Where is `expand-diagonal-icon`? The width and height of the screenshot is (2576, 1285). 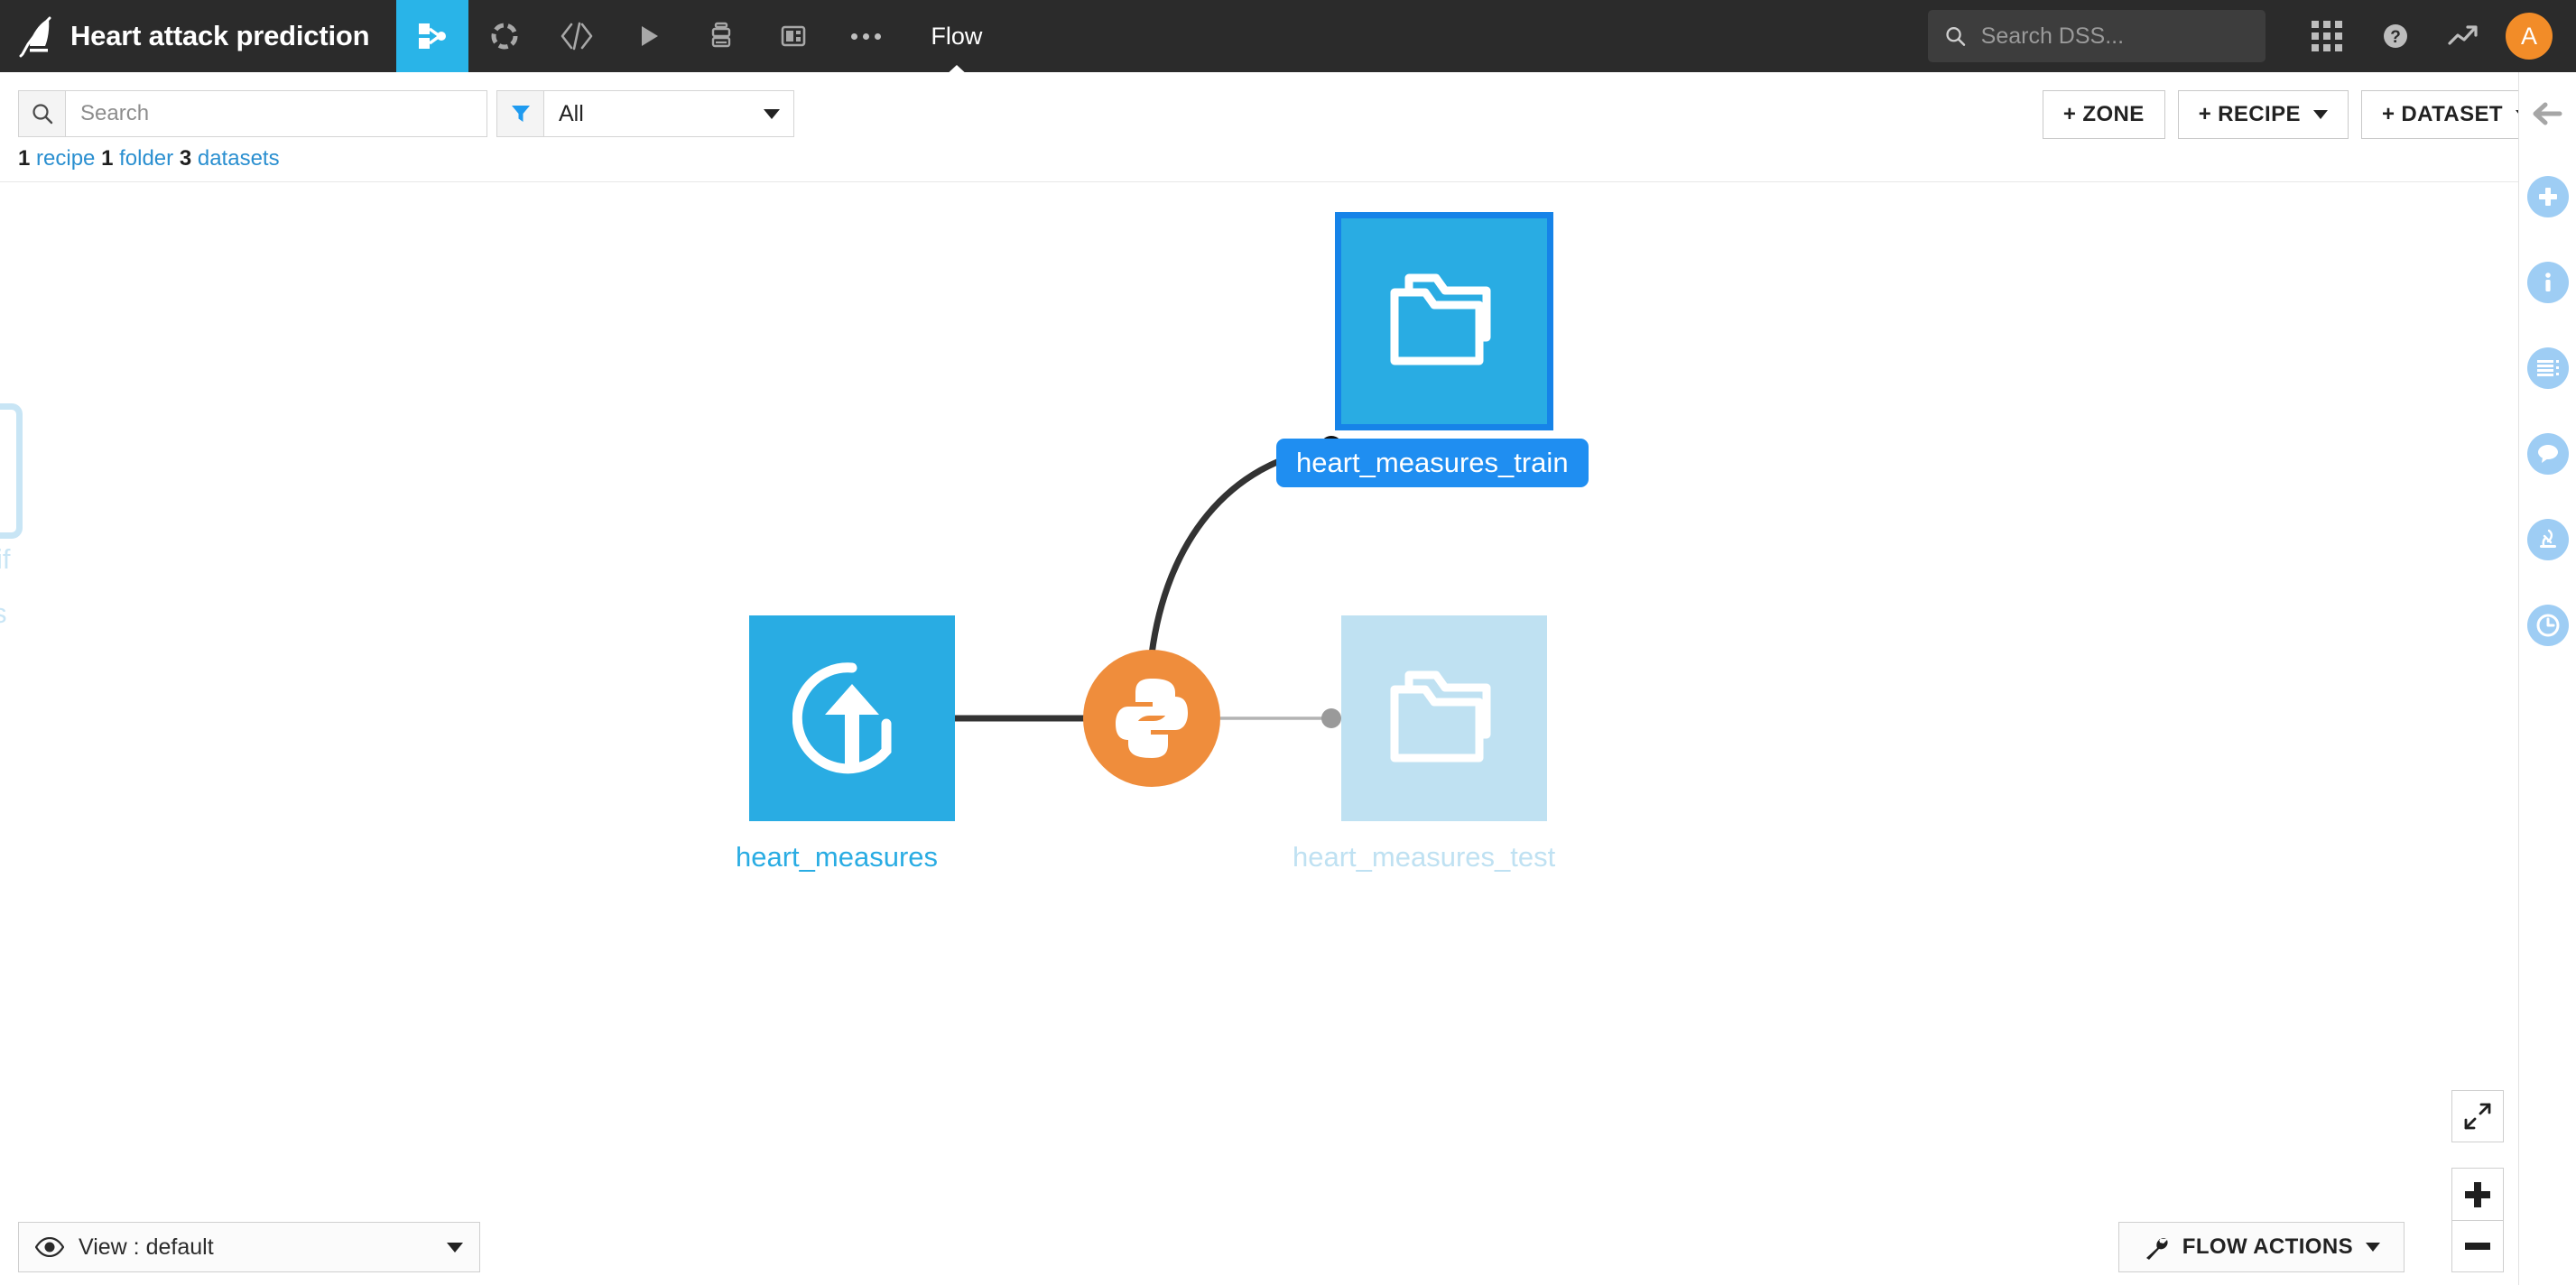 expand-diagonal-icon is located at coordinates (2477, 1116).